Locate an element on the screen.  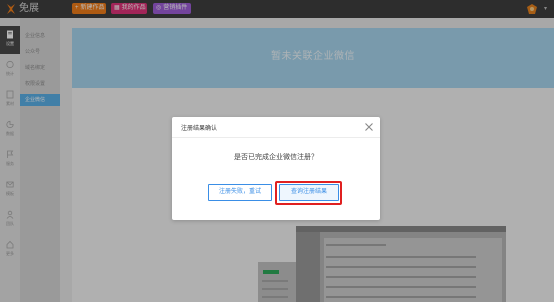
red-highlight-box is located at coordinates (308, 193).